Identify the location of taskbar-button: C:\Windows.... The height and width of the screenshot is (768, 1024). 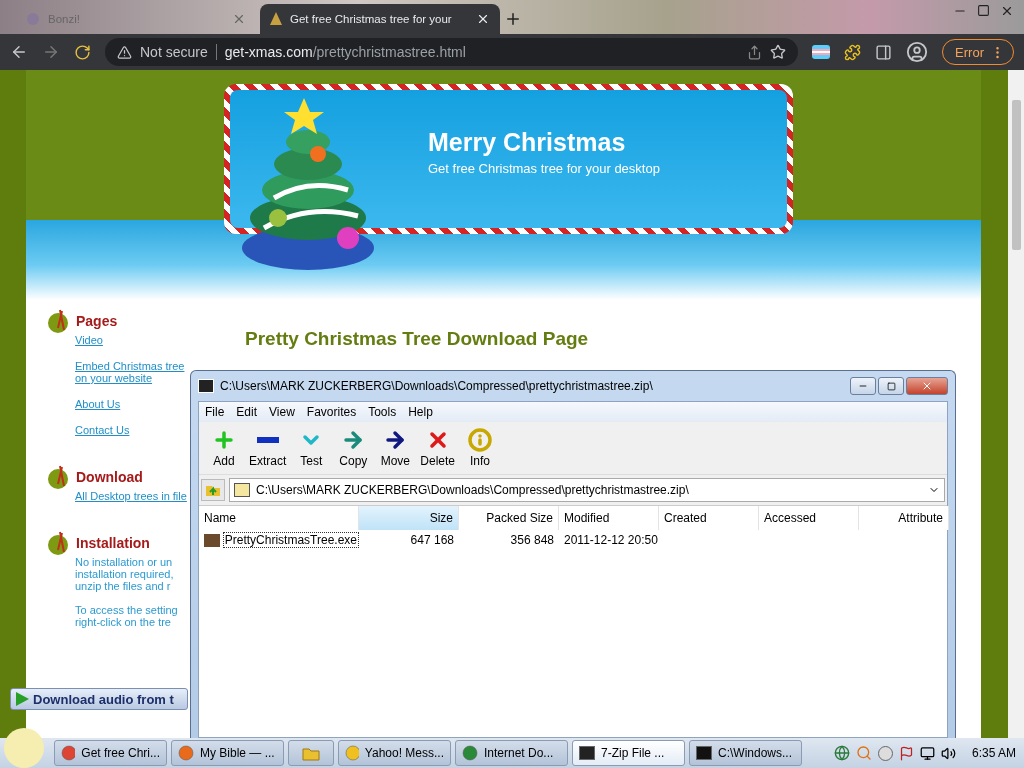
(745, 753).